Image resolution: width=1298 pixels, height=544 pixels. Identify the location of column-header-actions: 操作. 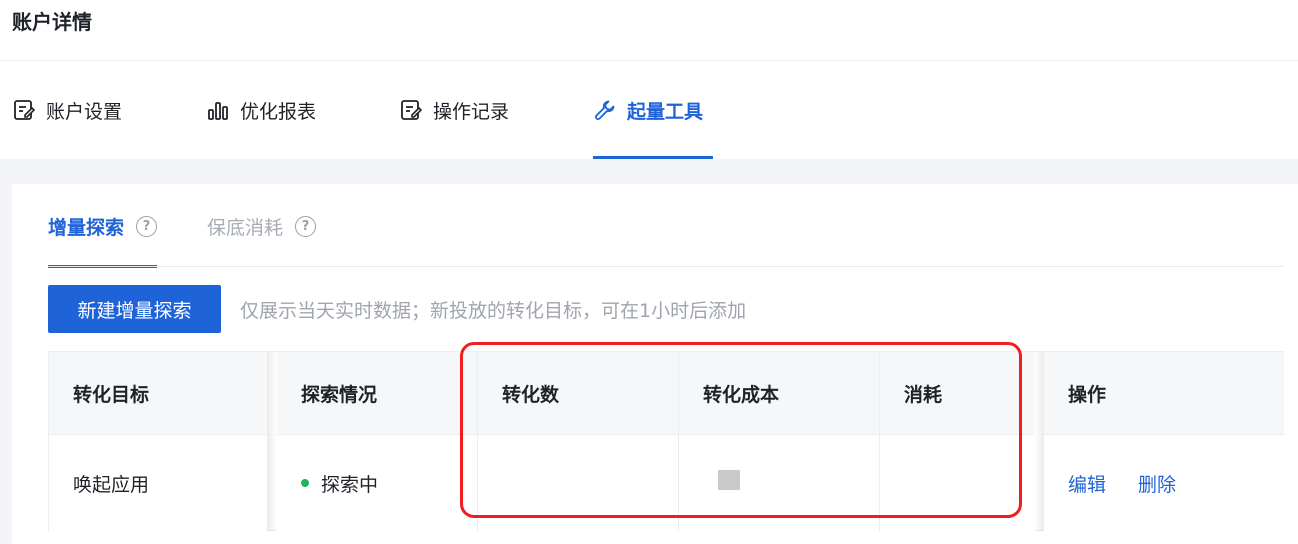
(1164, 393).